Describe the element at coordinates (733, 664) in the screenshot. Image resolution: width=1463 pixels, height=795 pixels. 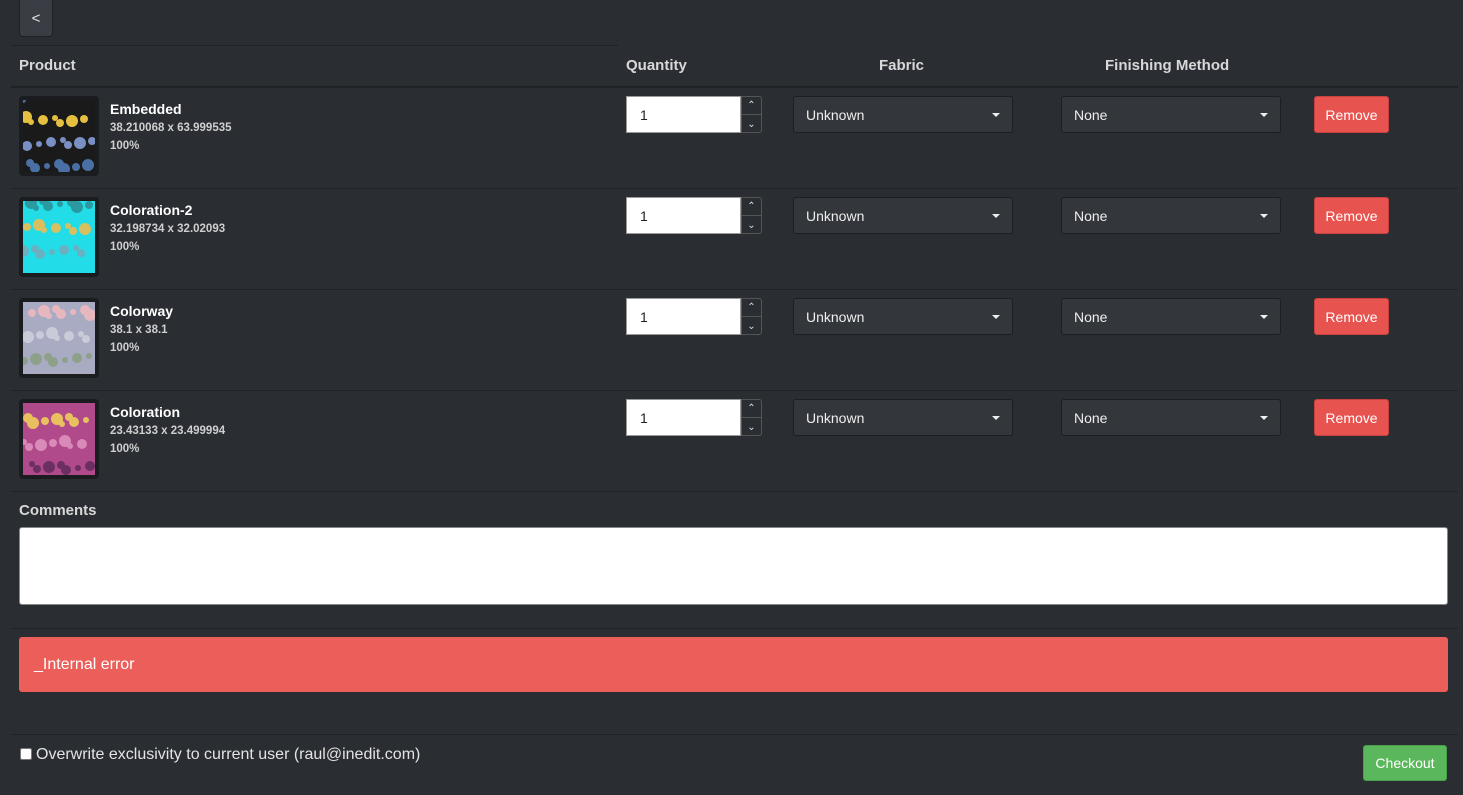
I see `error-alert: _Internal error` at that location.